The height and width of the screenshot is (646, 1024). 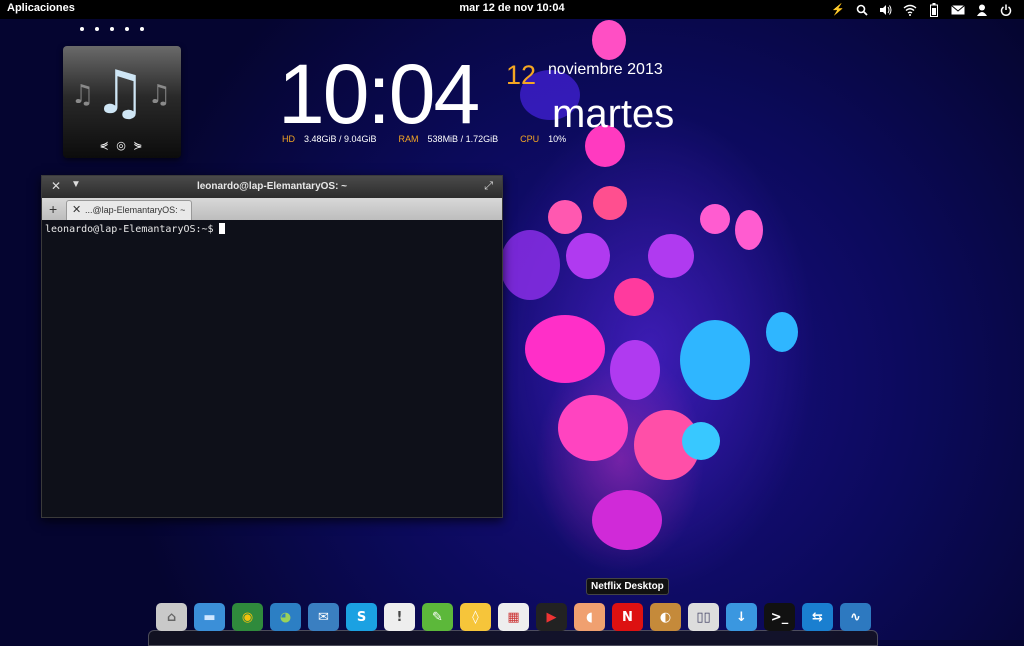 What do you see at coordinates (512, 9) in the screenshot?
I see `top-panel: Aplicaciones mar 12 de nov 10:04 ⚡` at bounding box center [512, 9].